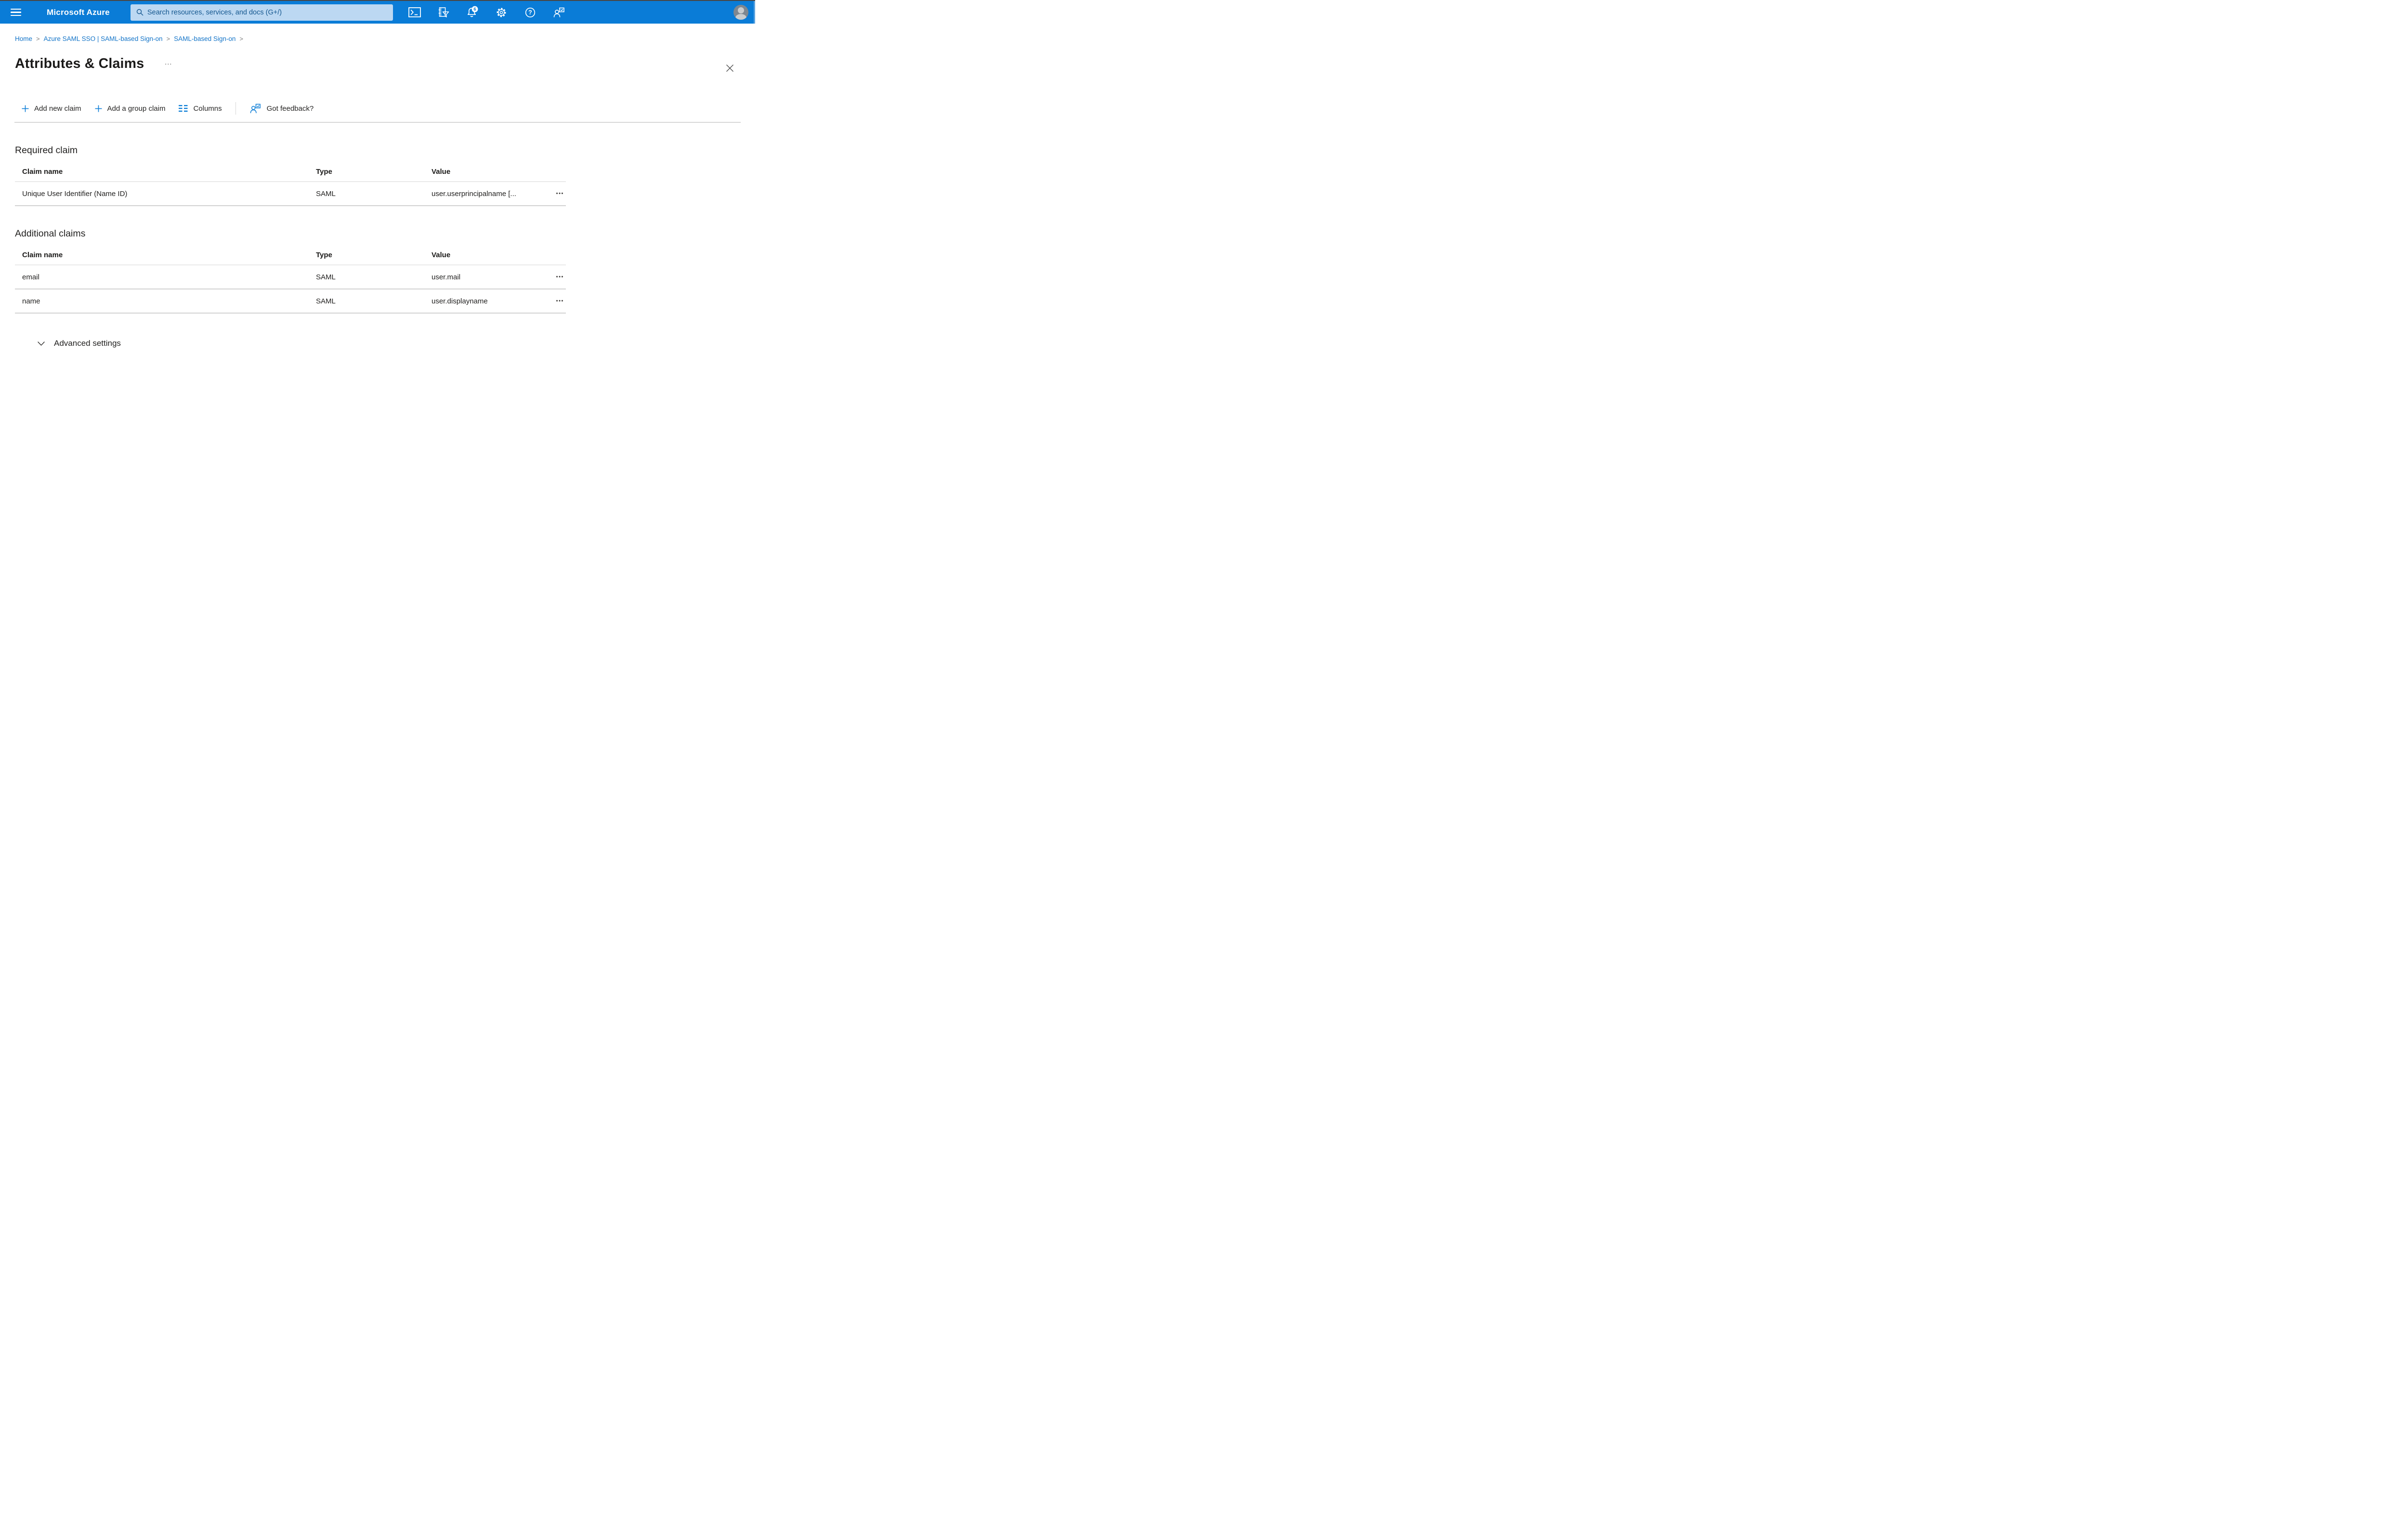 The width and height of the screenshot is (2408, 1523). Describe the element at coordinates (377, 122) in the screenshot. I see `toolbar-rule` at that location.